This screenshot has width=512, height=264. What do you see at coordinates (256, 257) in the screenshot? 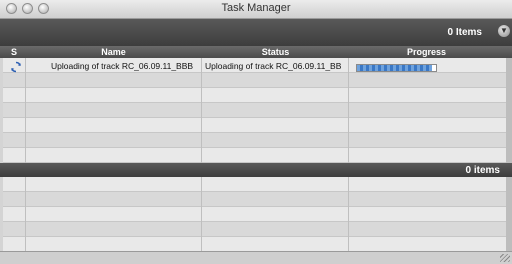
I see `window-bottom-bar` at bounding box center [256, 257].